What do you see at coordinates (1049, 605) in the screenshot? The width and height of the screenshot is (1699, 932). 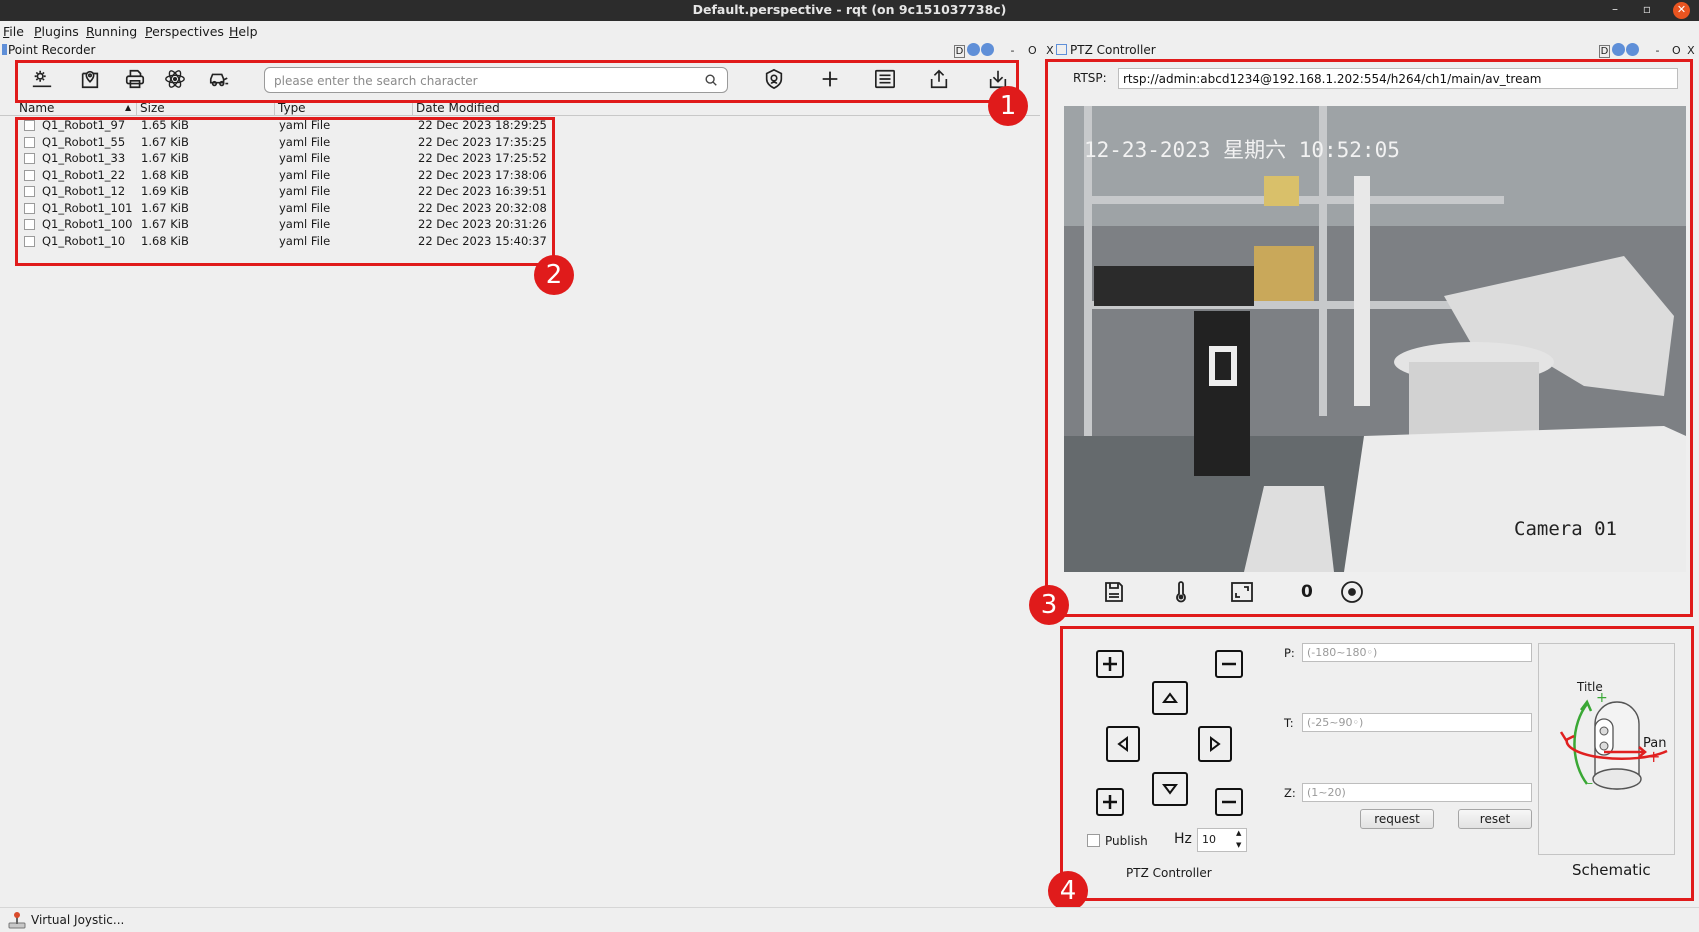 I see `annotation-badge-3: 3` at bounding box center [1049, 605].